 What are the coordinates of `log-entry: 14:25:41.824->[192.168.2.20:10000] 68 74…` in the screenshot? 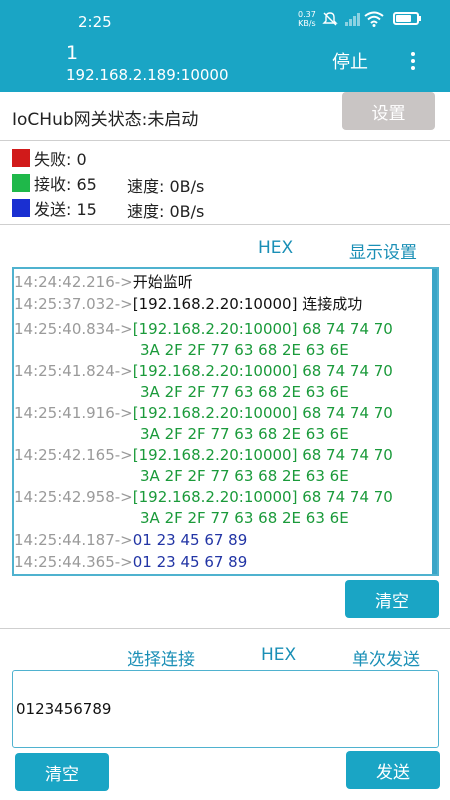 It's located at (203, 371).